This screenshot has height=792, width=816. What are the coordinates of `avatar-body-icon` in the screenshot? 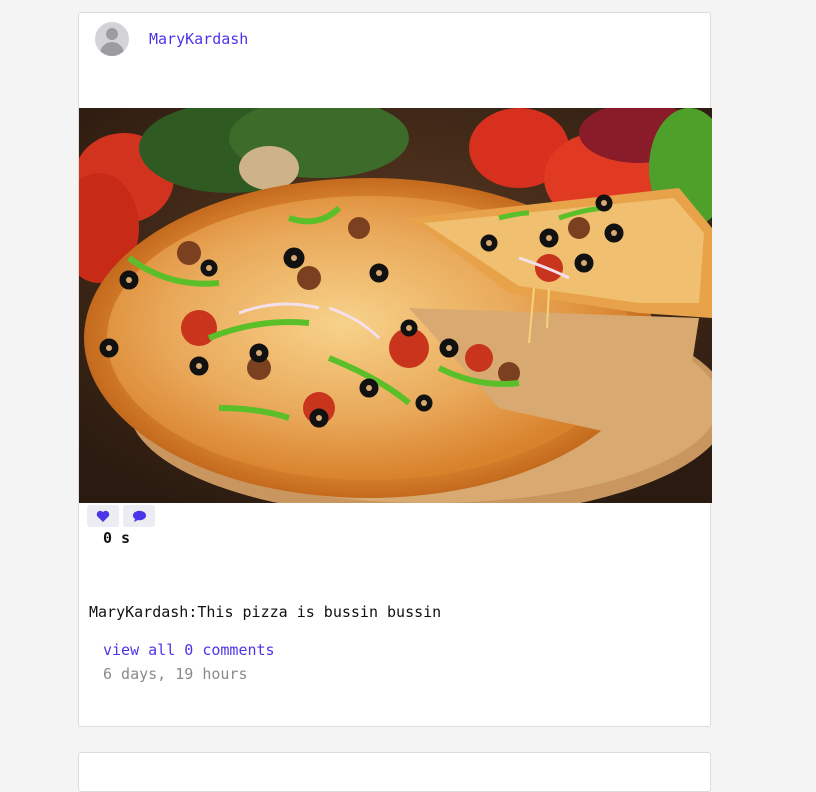 It's located at (112, 49).